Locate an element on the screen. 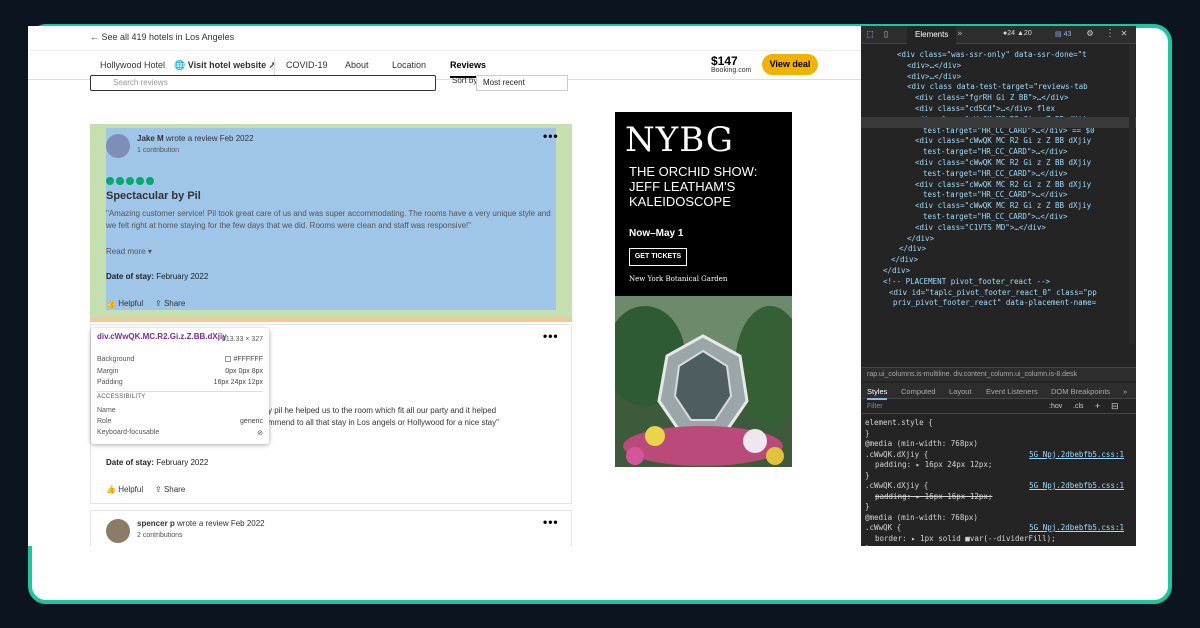  search-reviews-input: Search reviews is located at coordinates (263, 83).